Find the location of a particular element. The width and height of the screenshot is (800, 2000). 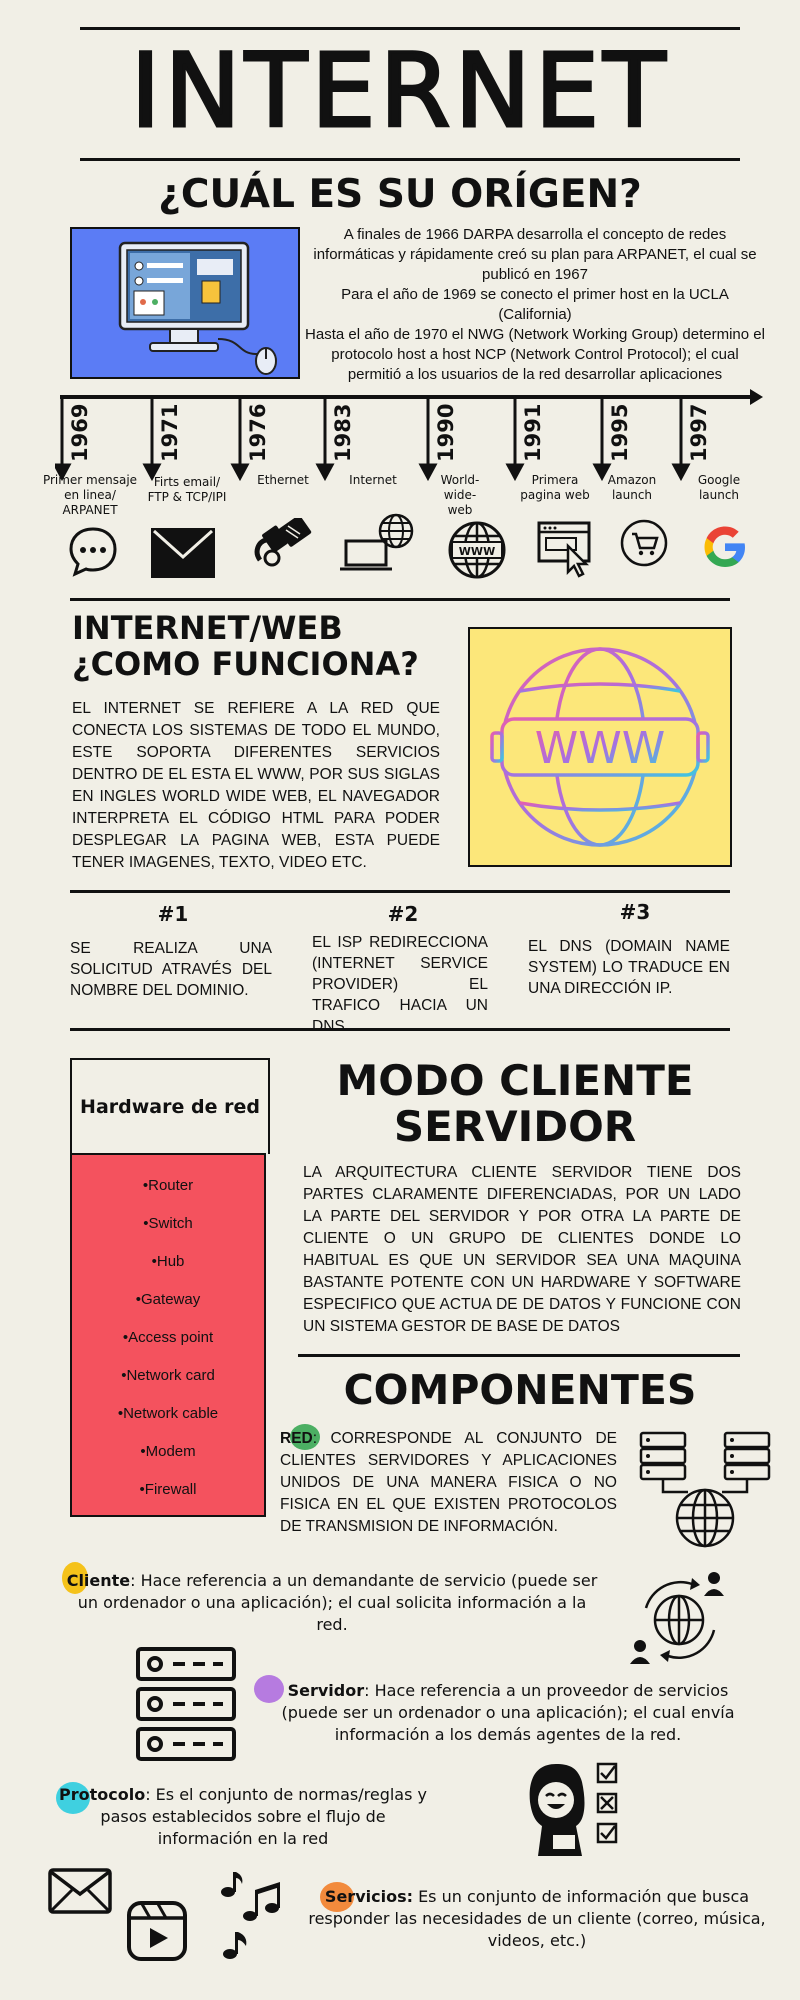

laptop-globe-icon is located at coordinates (377, 542).